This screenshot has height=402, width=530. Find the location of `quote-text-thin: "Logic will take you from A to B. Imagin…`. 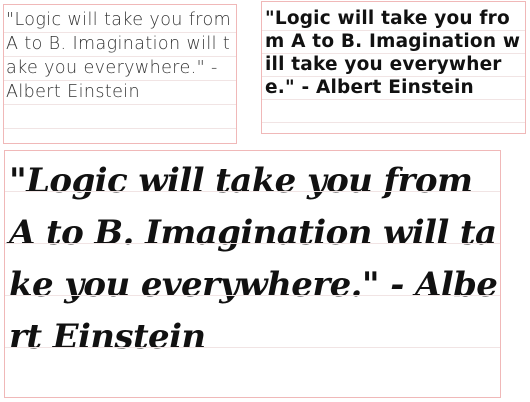

quote-text-thin: "Logic will take you from A to B. Imagin… is located at coordinates (119, 56).